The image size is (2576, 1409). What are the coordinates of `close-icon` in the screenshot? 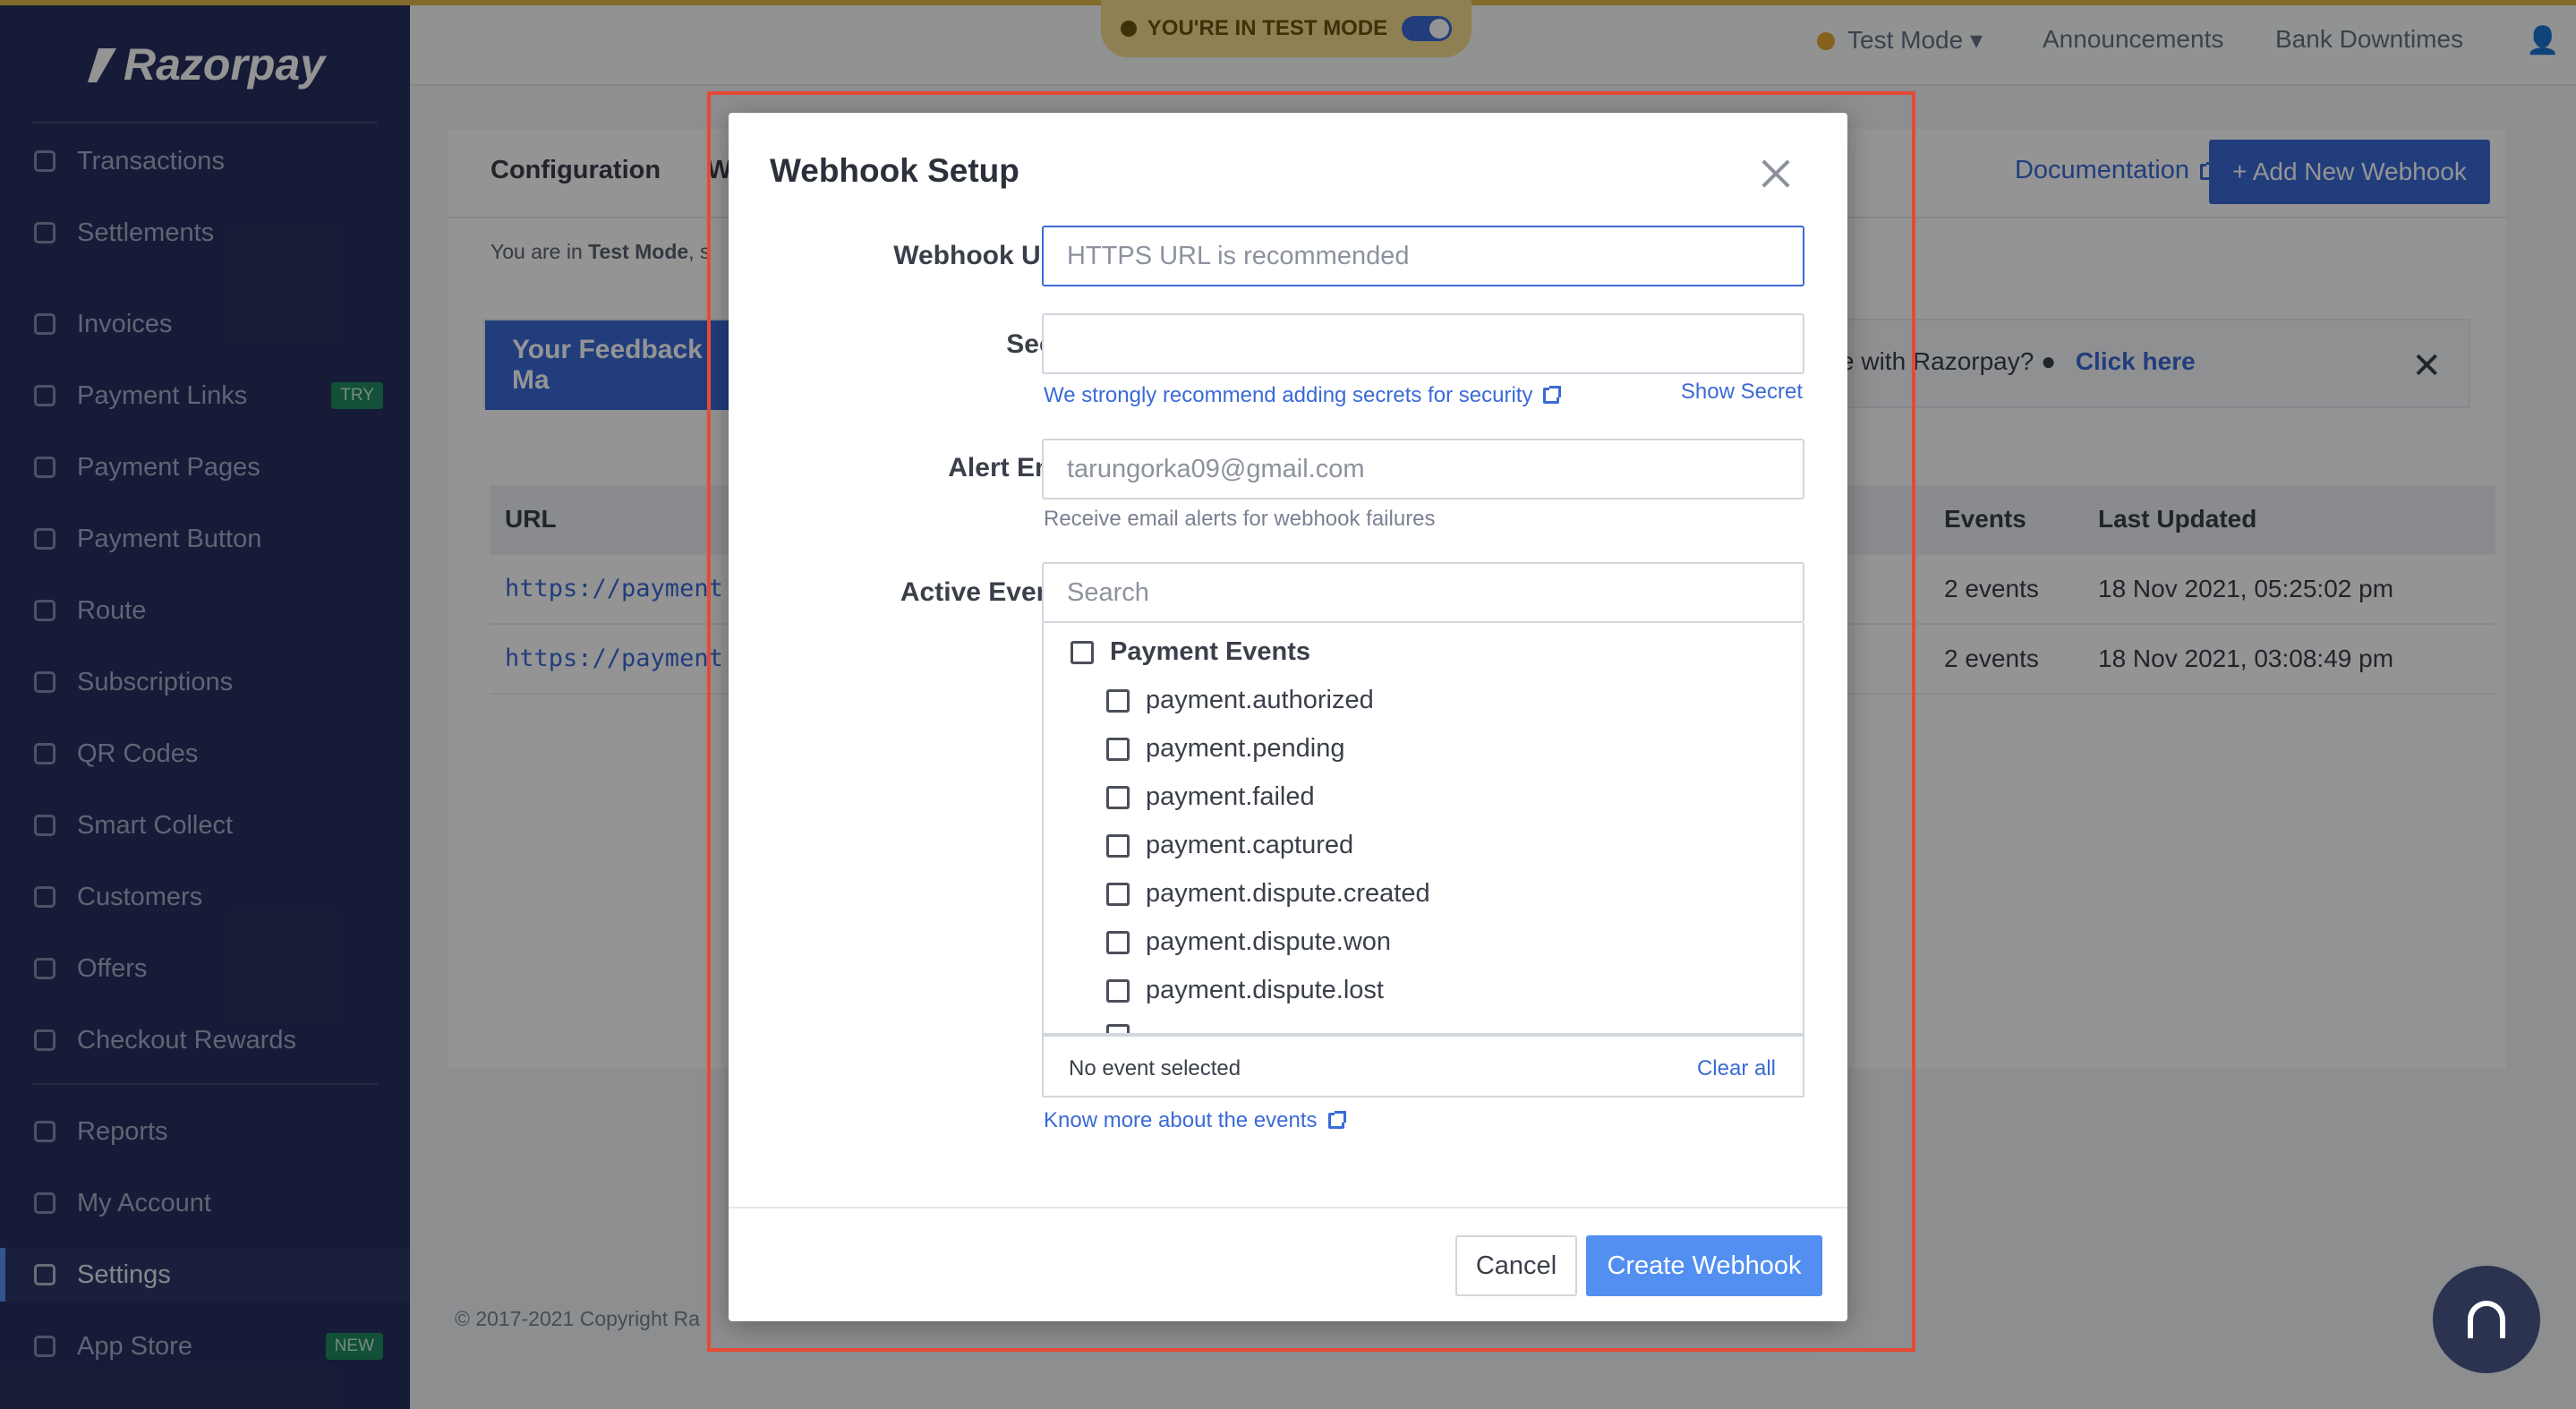 It's located at (1776, 174).